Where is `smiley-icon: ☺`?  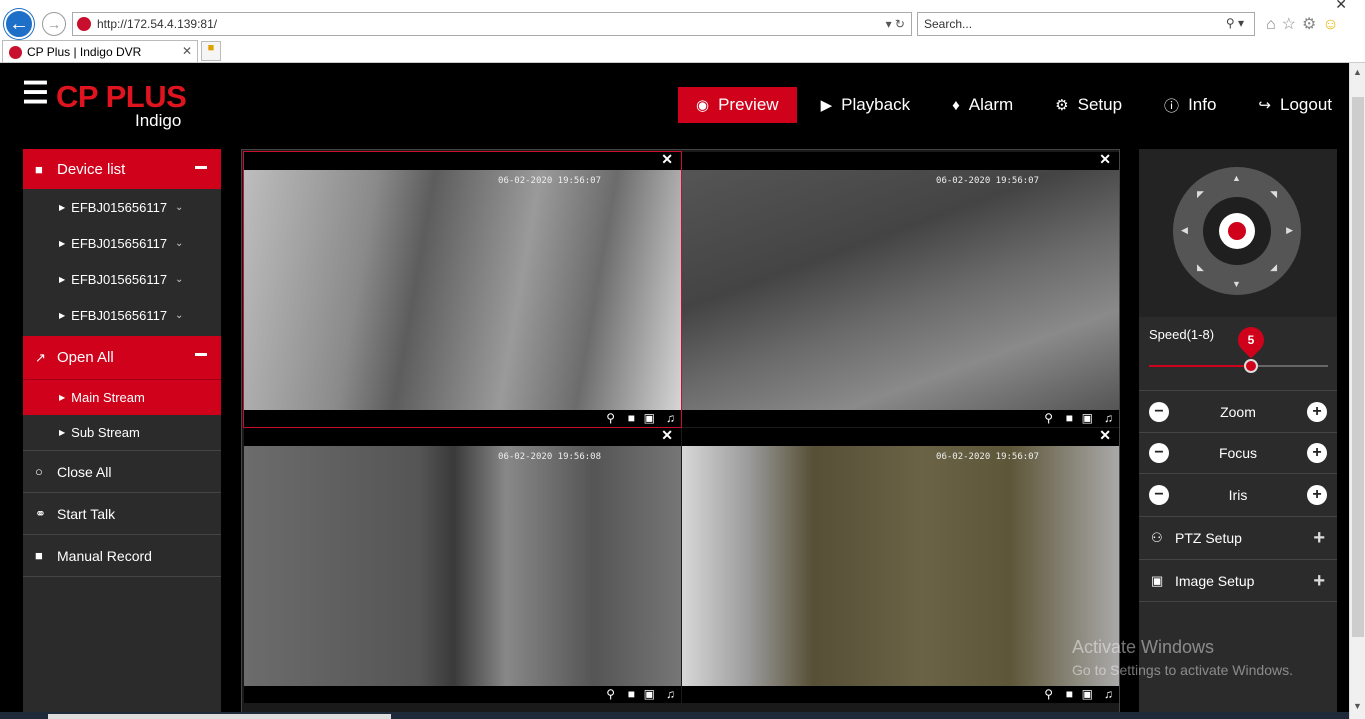 smiley-icon: ☺ is located at coordinates (1333, 24).